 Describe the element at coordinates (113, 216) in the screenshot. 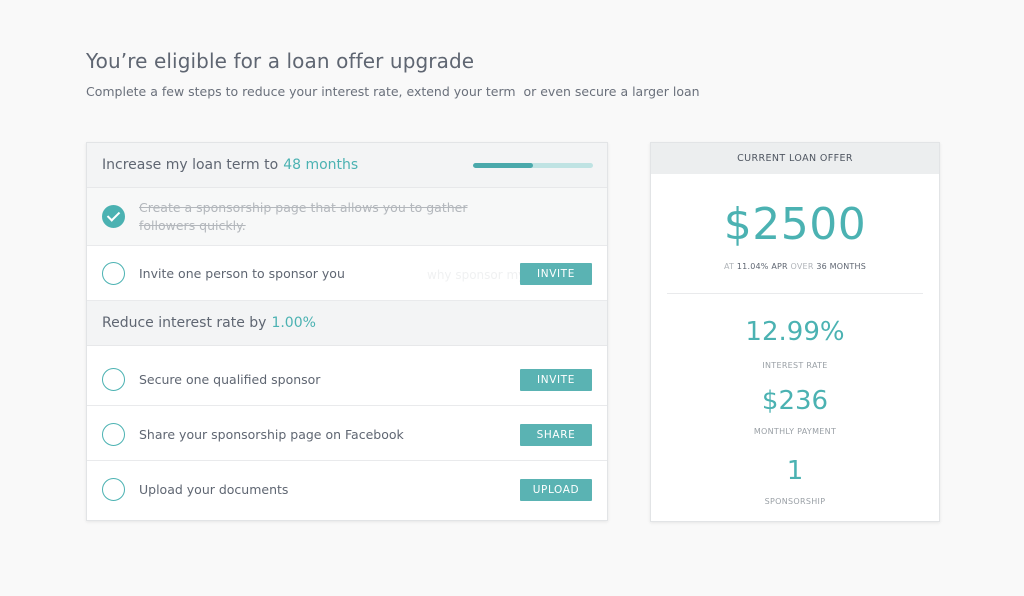

I see `check-circle-icon` at that location.